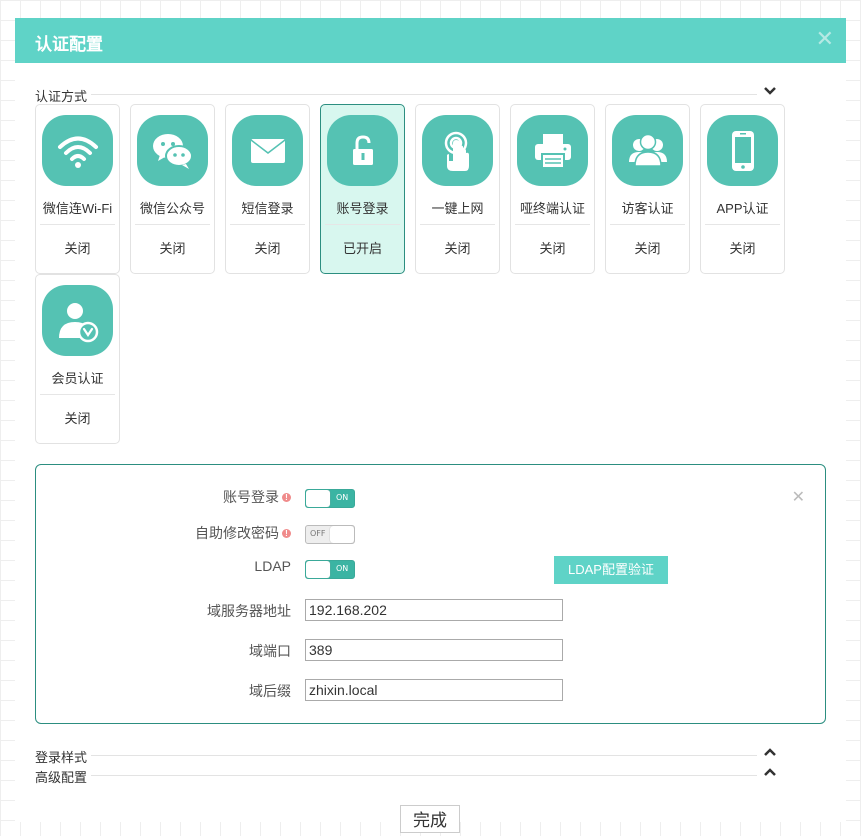  What do you see at coordinates (430, 40) in the screenshot?
I see `dialog-header: 认证配置 ✕` at bounding box center [430, 40].